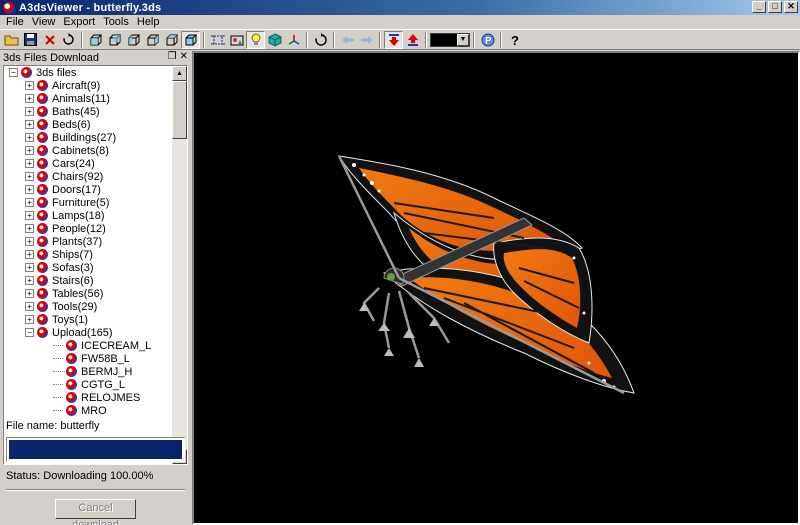 The width and height of the screenshot is (800, 525). Describe the element at coordinates (88, 332) in the screenshot. I see `tree-category-item: − Upload(165)` at that location.